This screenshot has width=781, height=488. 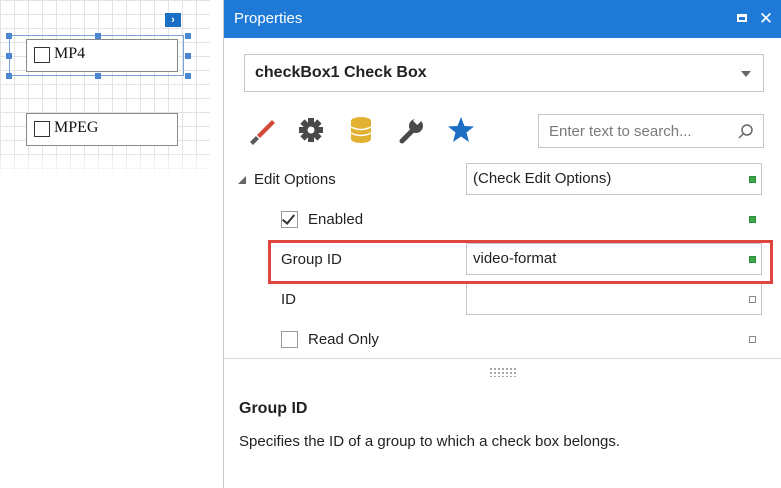 What do you see at coordinates (295, 179) in the screenshot?
I see `property-name: Edit Options` at bounding box center [295, 179].